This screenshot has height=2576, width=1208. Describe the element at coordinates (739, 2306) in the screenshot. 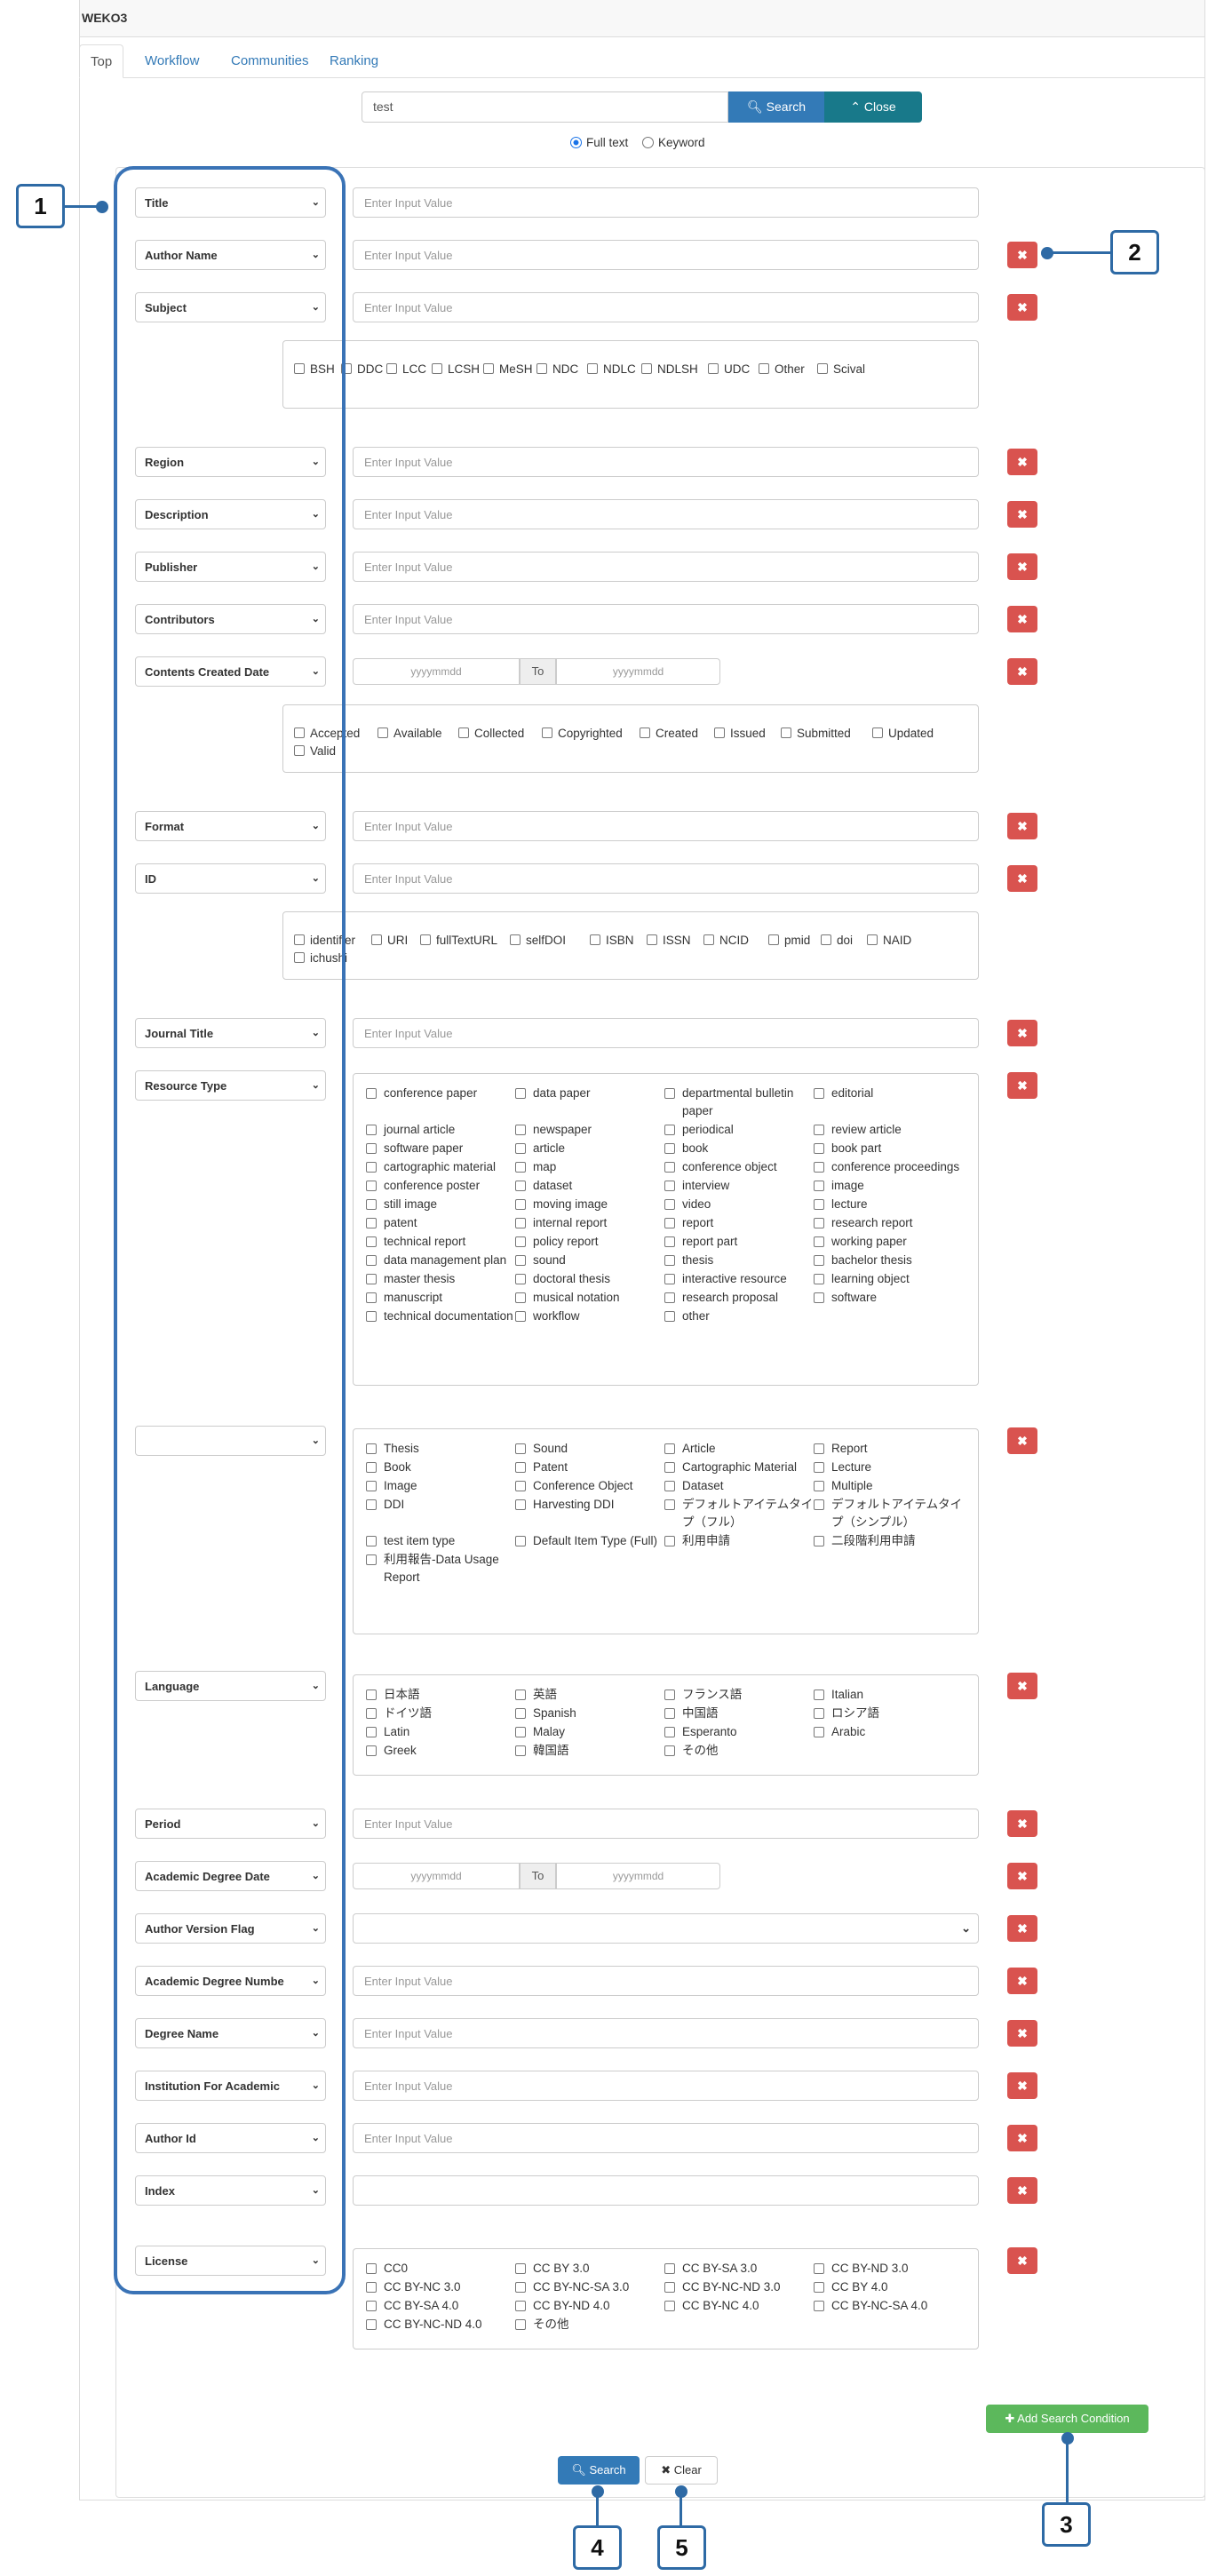

I see `checkbox-option: CC BY-NC 4.0` at that location.